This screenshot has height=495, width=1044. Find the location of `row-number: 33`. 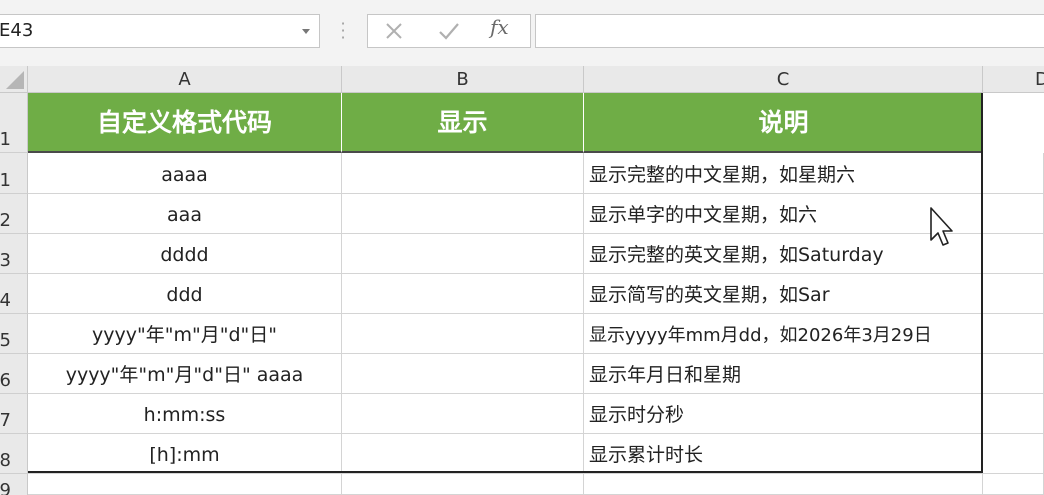

row-number: 33 is located at coordinates (5, 260).